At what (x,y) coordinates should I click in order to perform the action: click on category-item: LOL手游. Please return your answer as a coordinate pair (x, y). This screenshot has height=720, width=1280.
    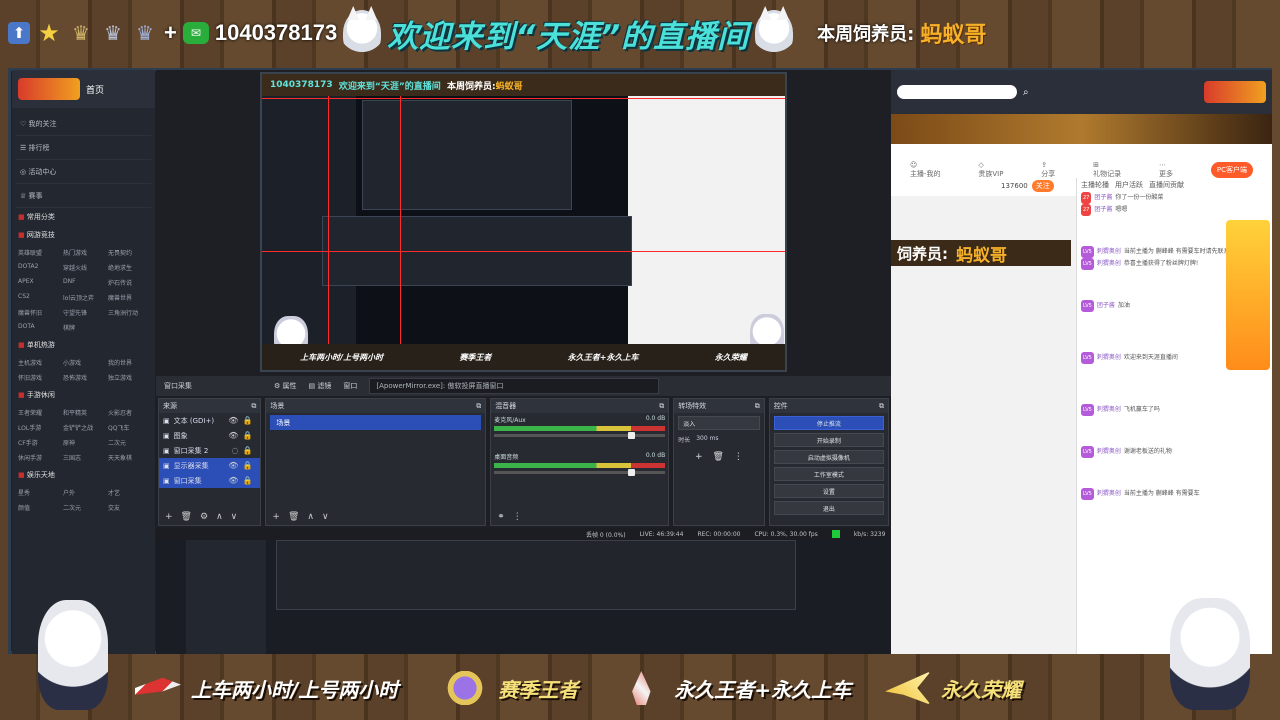
    Looking at the image, I should click on (38, 427).